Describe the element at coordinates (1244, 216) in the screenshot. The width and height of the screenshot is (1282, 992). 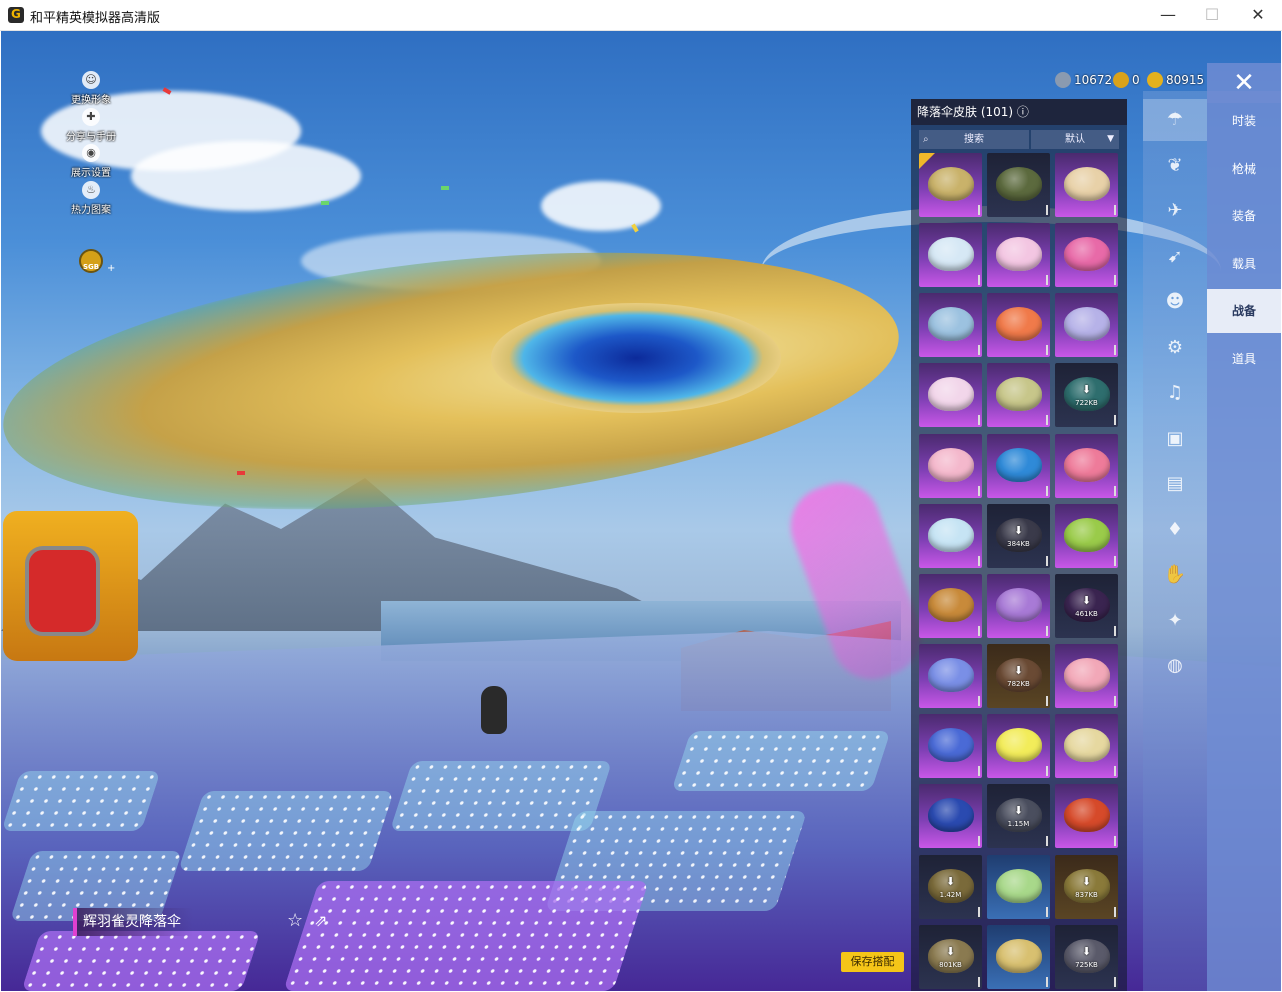
I see `category-tab: 装备` at that location.